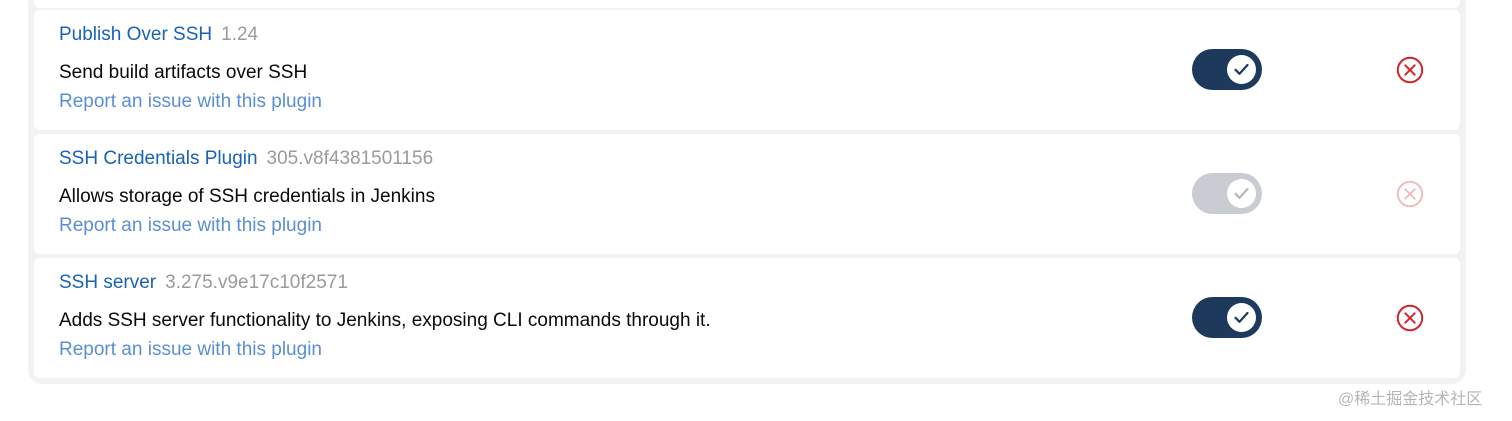 Image resolution: width=1512 pixels, height=421 pixels. Describe the element at coordinates (350, 158) in the screenshot. I see `plugin-version: 305.v8f4381501156` at that location.